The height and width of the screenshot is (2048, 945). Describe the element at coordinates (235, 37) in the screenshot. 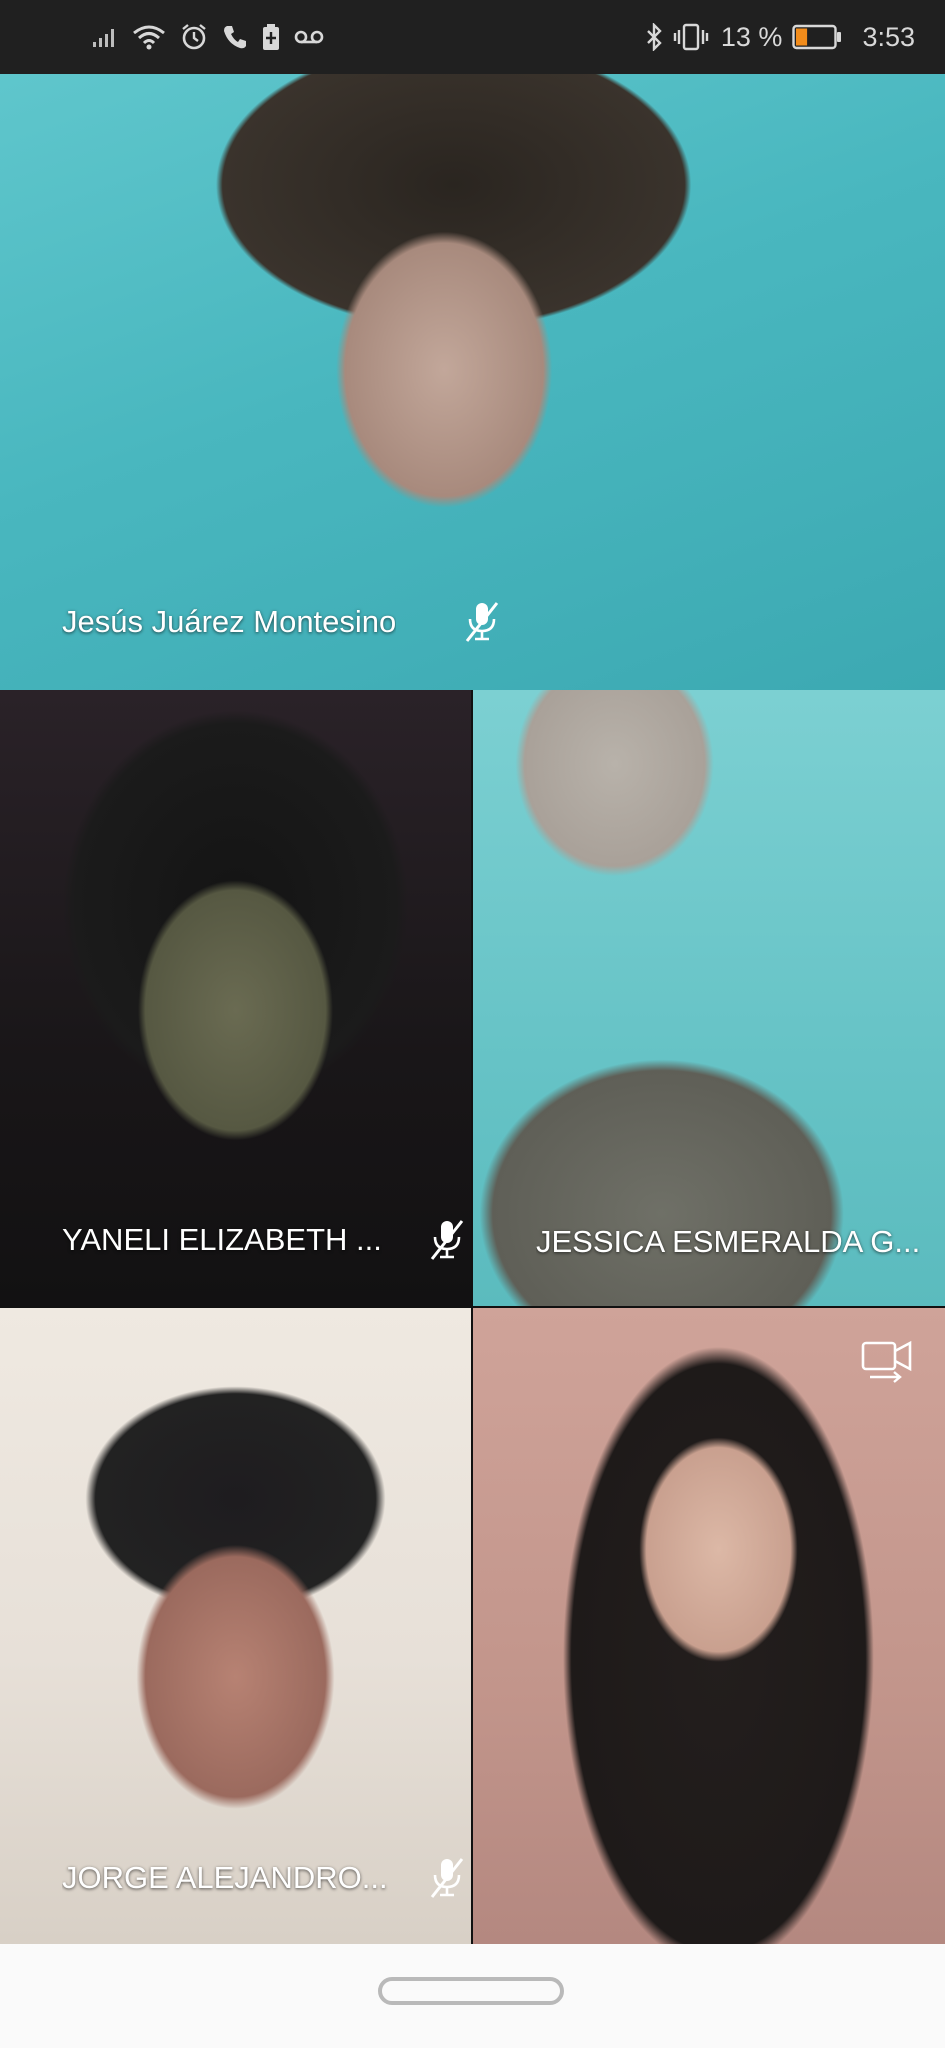

I see `phone-icon` at that location.